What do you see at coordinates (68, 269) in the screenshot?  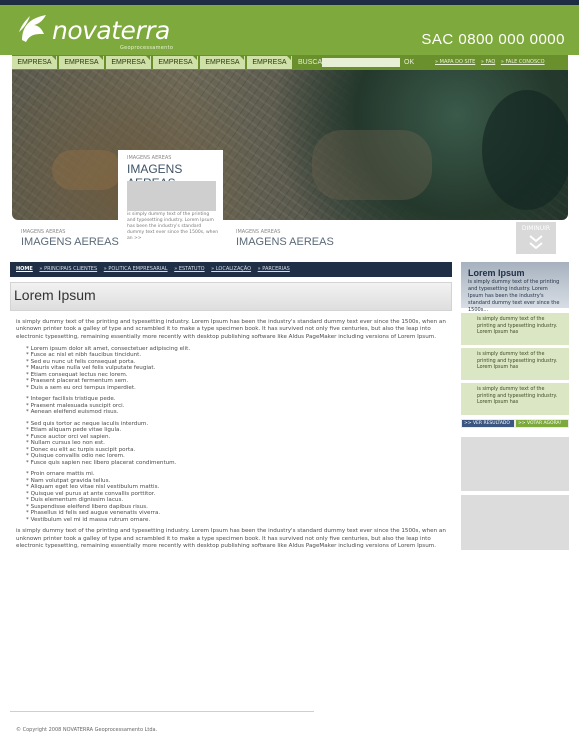 I see `breadcrumb-clients: » PRINCIPAIS CLIENTES` at bounding box center [68, 269].